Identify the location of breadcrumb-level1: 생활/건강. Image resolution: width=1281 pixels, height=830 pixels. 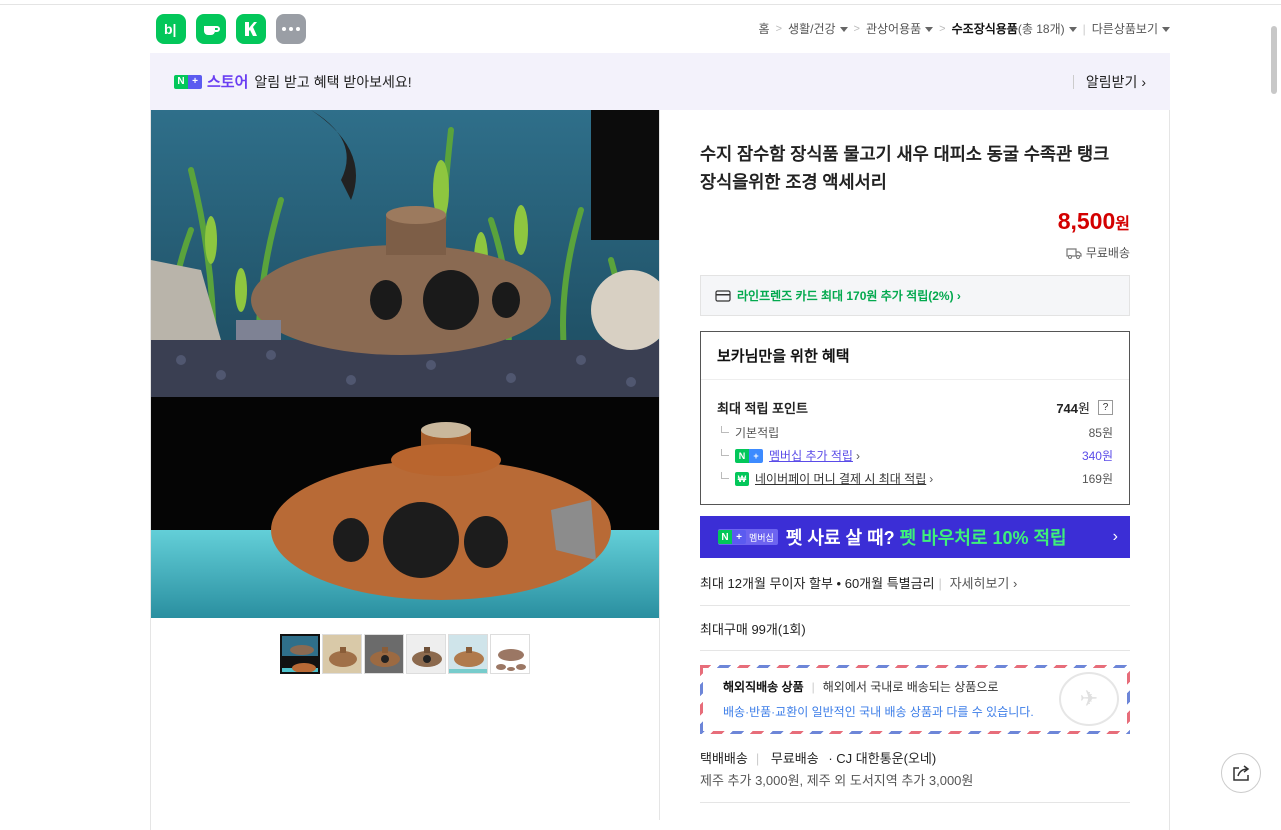
(818, 28).